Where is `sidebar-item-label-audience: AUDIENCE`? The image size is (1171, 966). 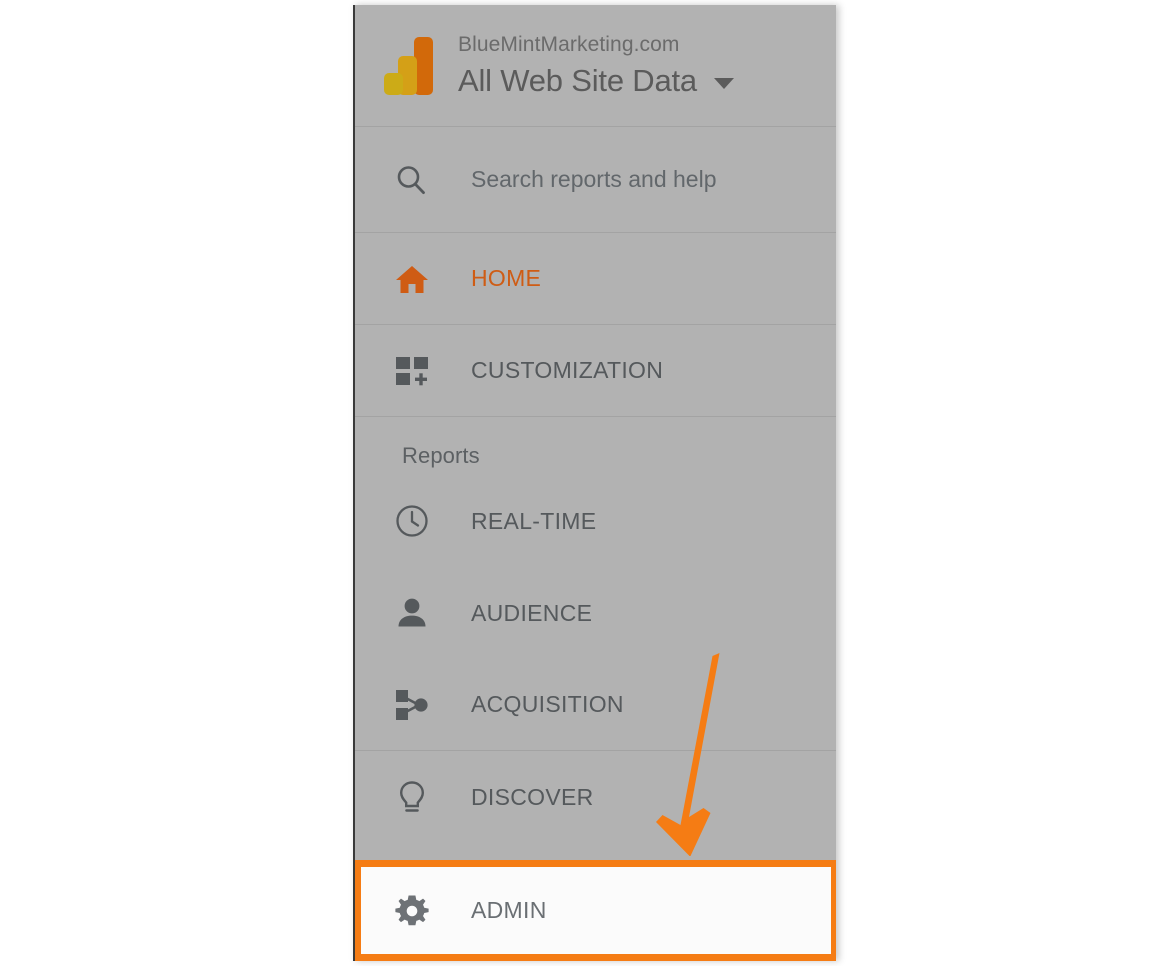 sidebar-item-label-audience: AUDIENCE is located at coordinates (532, 612).